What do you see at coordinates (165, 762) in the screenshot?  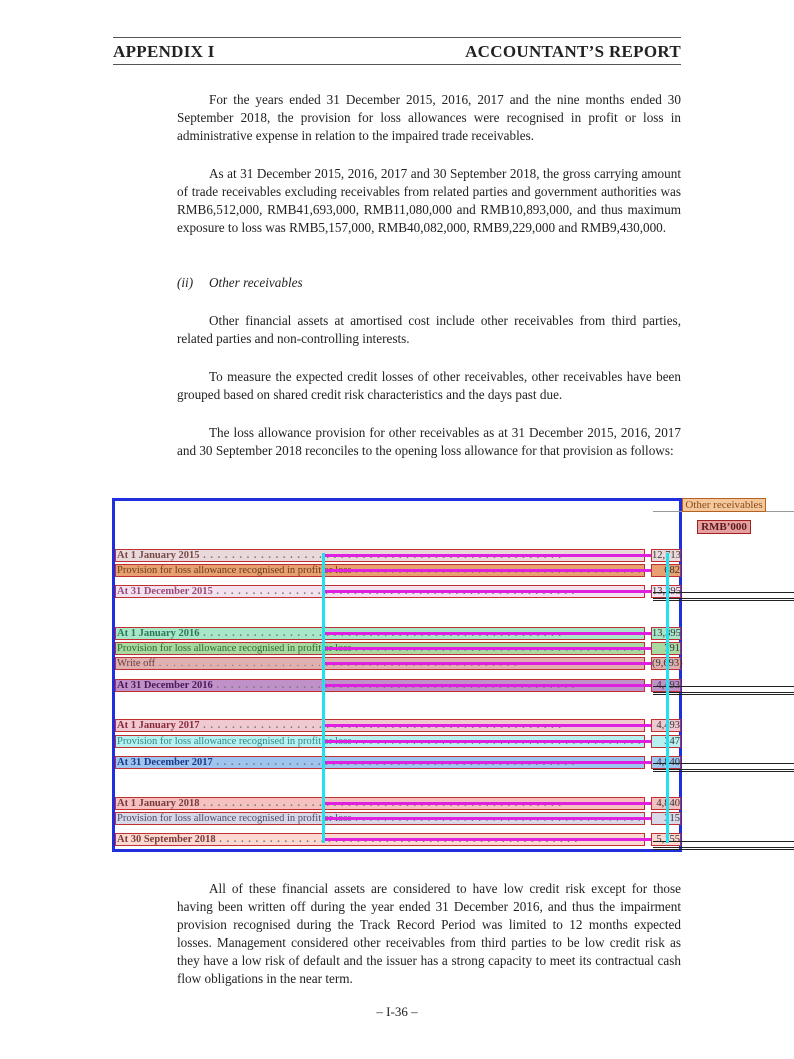 I see `row-label: At 31 December 2017` at bounding box center [165, 762].